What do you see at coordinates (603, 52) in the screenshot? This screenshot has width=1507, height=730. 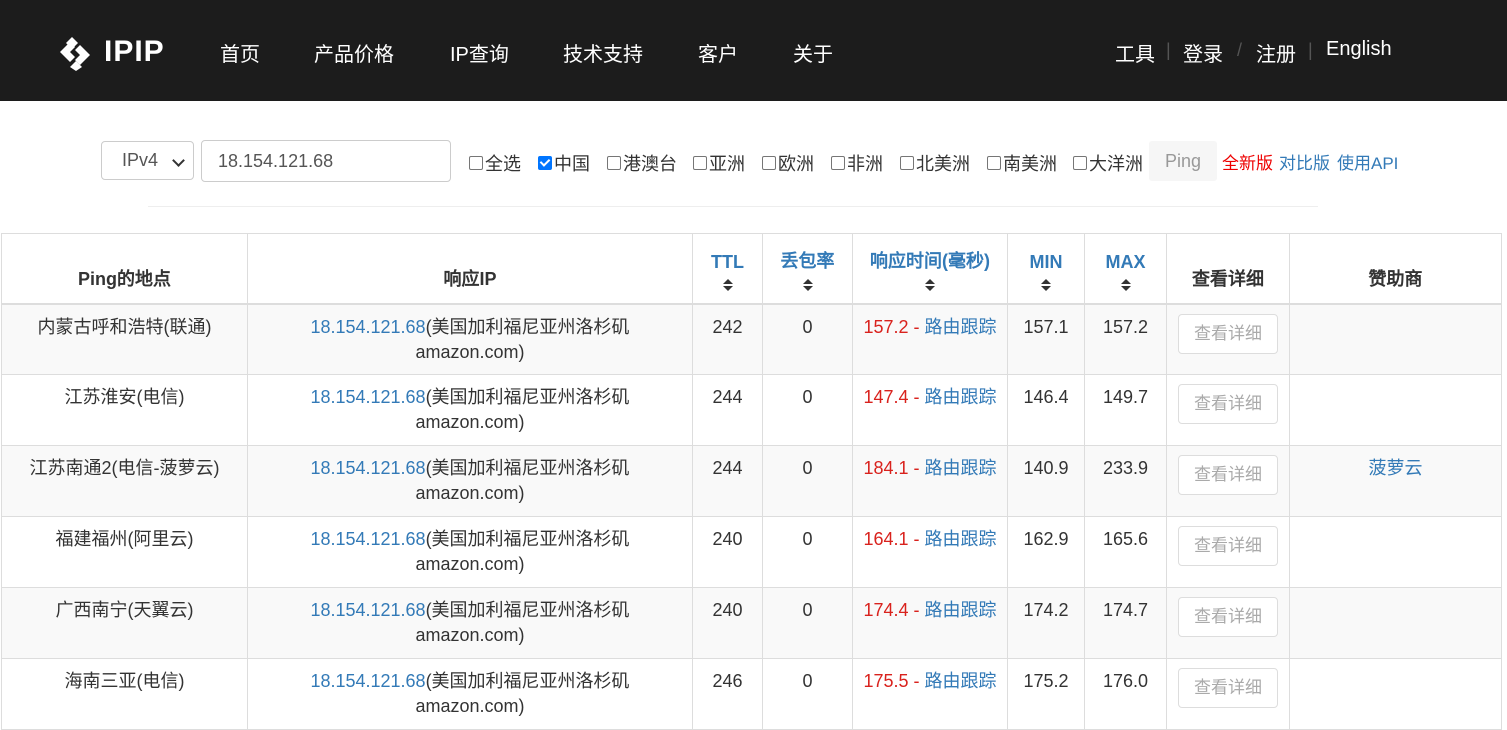 I see `nav-support: 技术支持` at bounding box center [603, 52].